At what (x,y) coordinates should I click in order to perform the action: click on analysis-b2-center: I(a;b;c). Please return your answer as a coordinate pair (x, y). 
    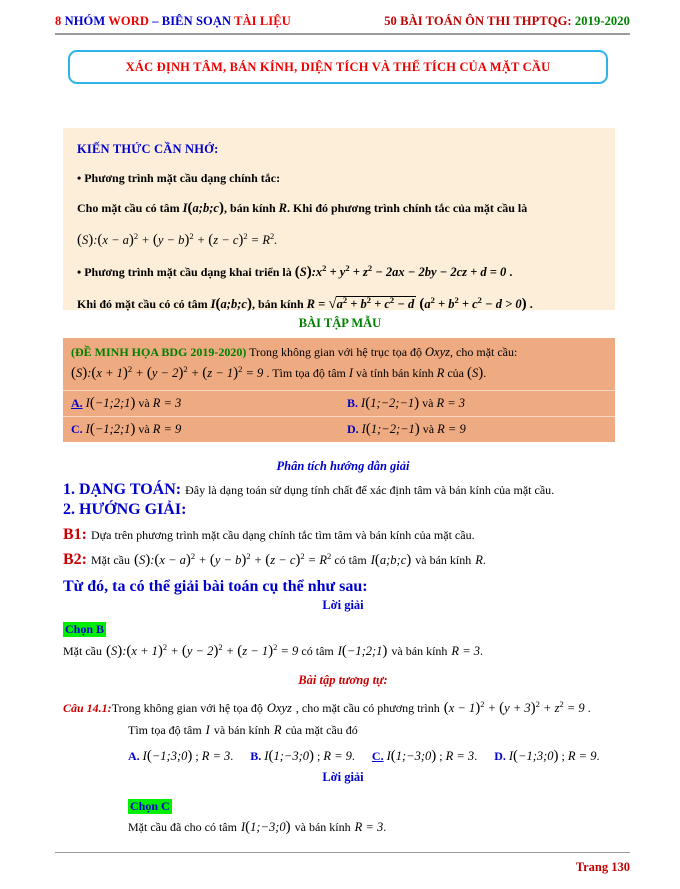
    Looking at the image, I should click on (391, 560).